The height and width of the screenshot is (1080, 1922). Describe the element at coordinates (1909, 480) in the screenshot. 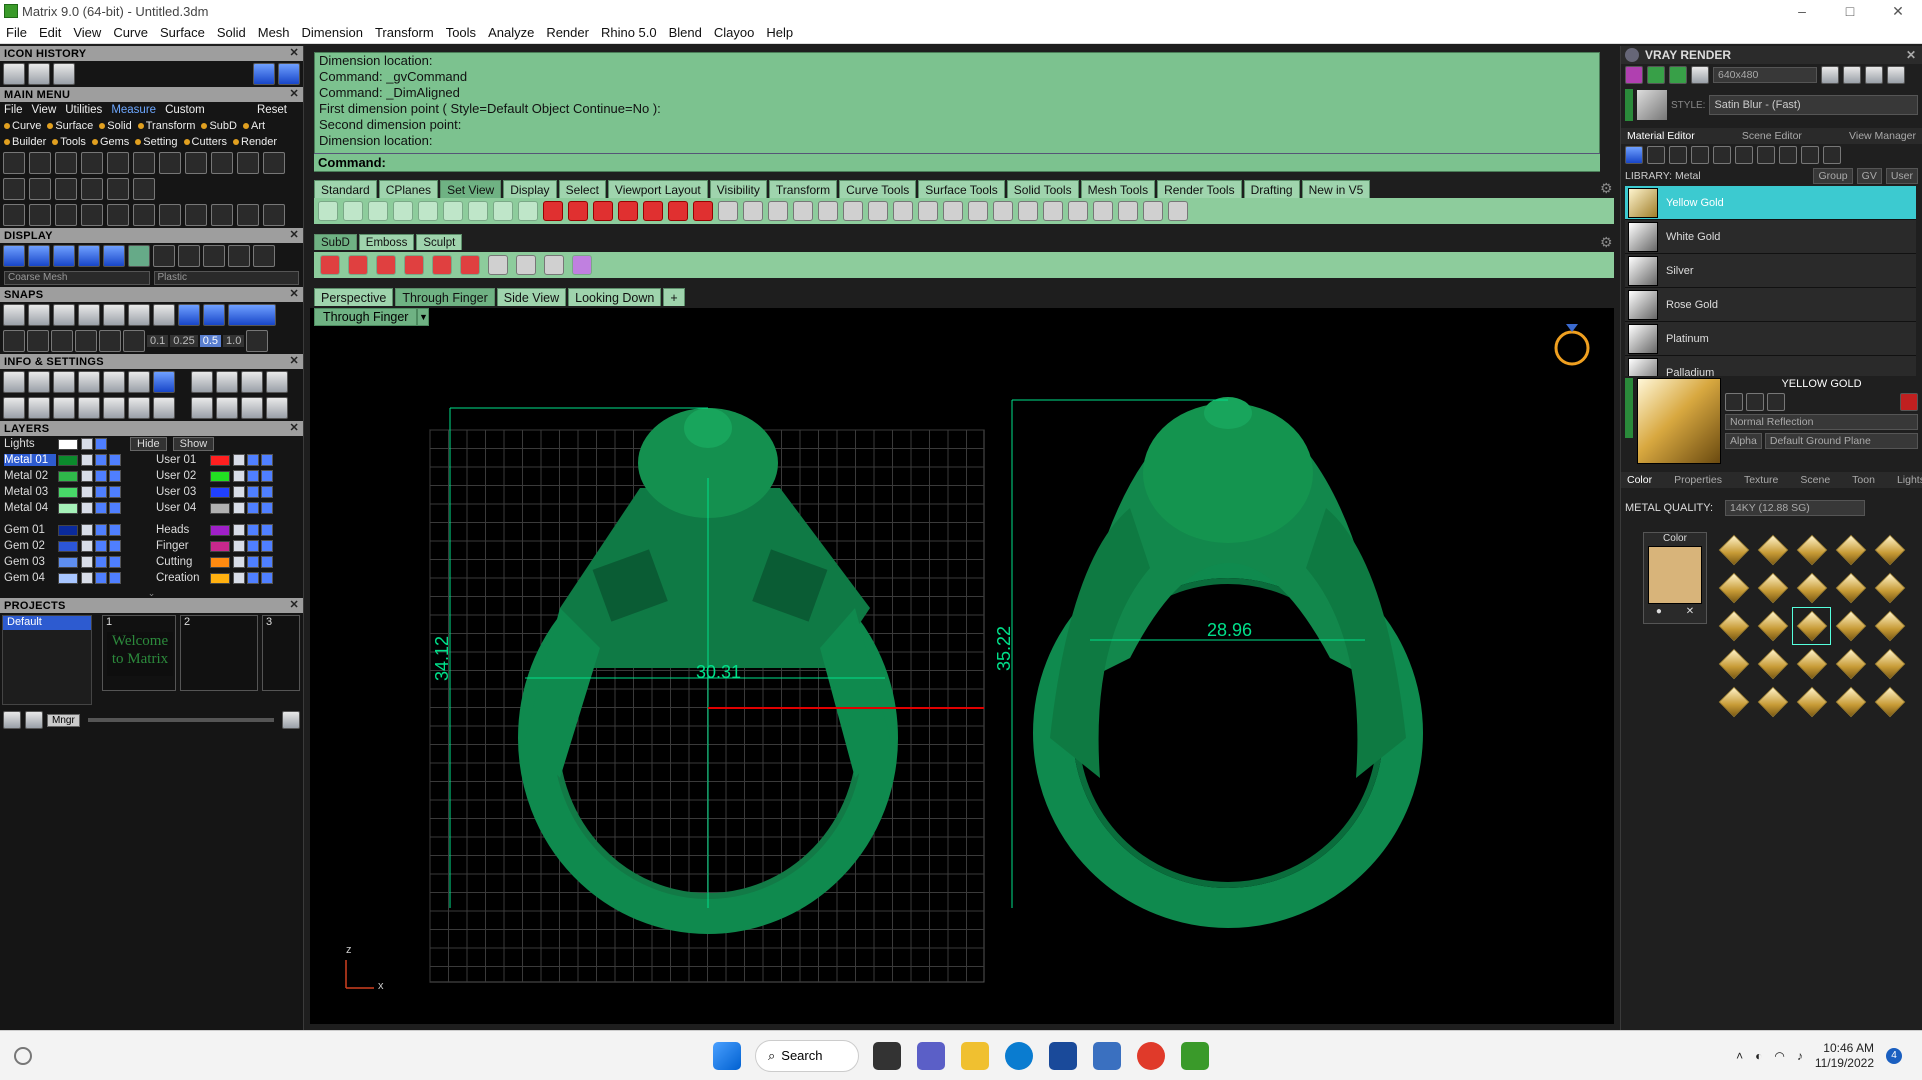

I see `tab-lights: Lights` at that location.